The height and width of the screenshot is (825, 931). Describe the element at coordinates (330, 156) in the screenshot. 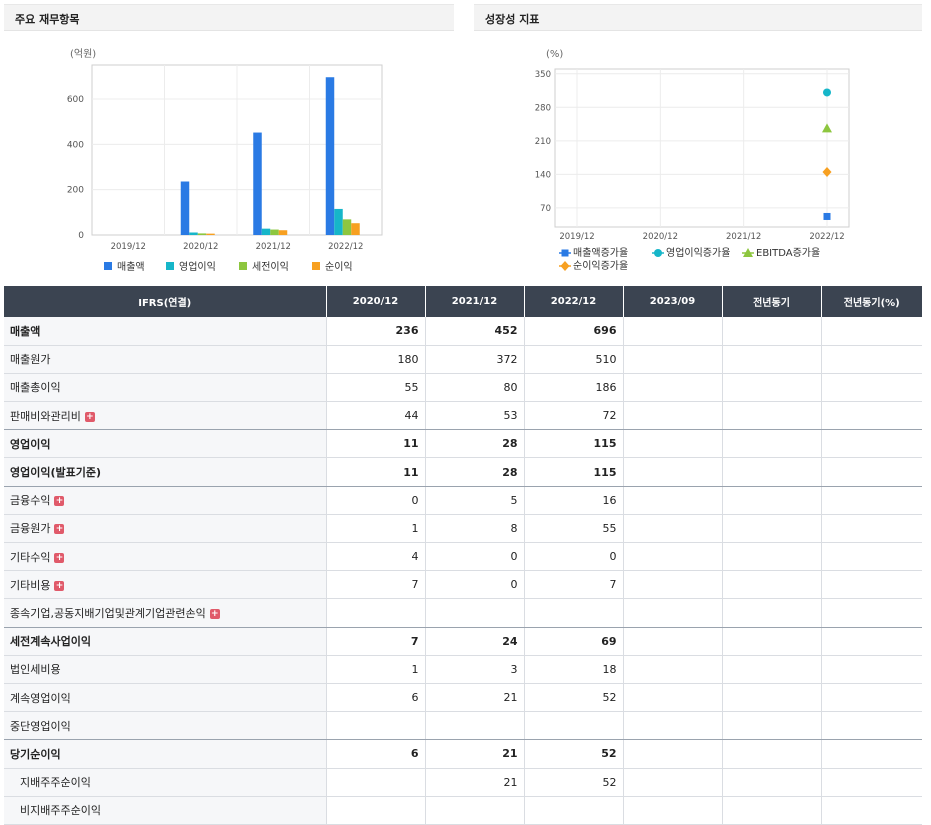

I see `bar-매출액` at that location.